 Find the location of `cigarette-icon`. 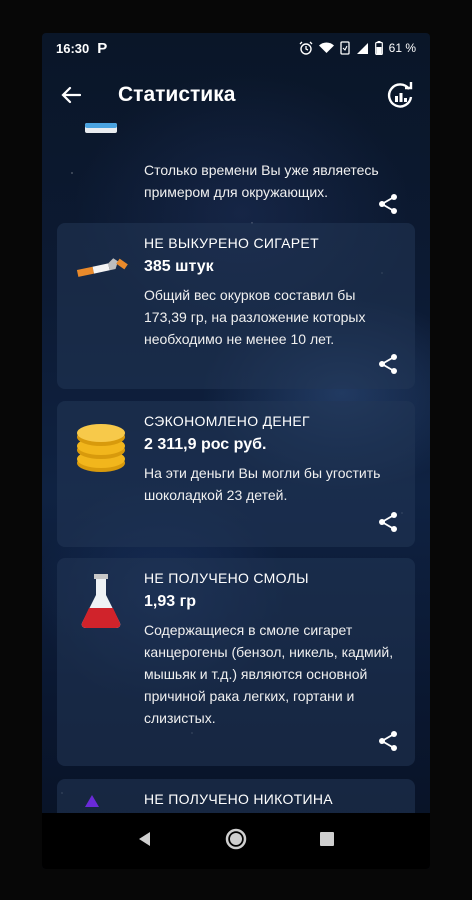

cigarette-icon is located at coordinates (101, 283).